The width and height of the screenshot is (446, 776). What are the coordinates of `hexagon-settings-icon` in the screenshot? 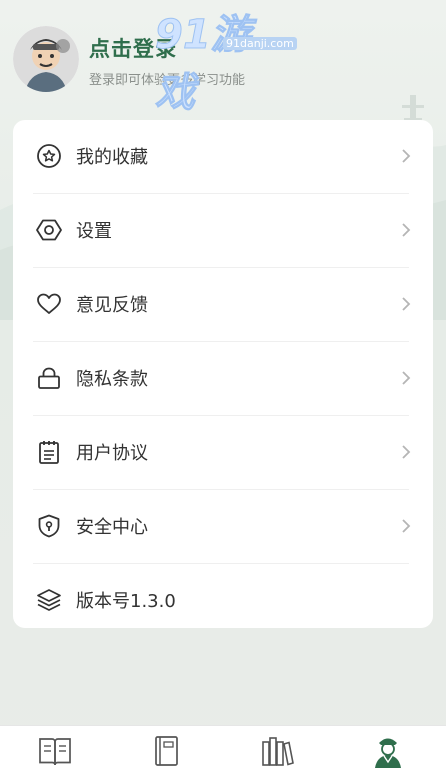 It's located at (49, 230).